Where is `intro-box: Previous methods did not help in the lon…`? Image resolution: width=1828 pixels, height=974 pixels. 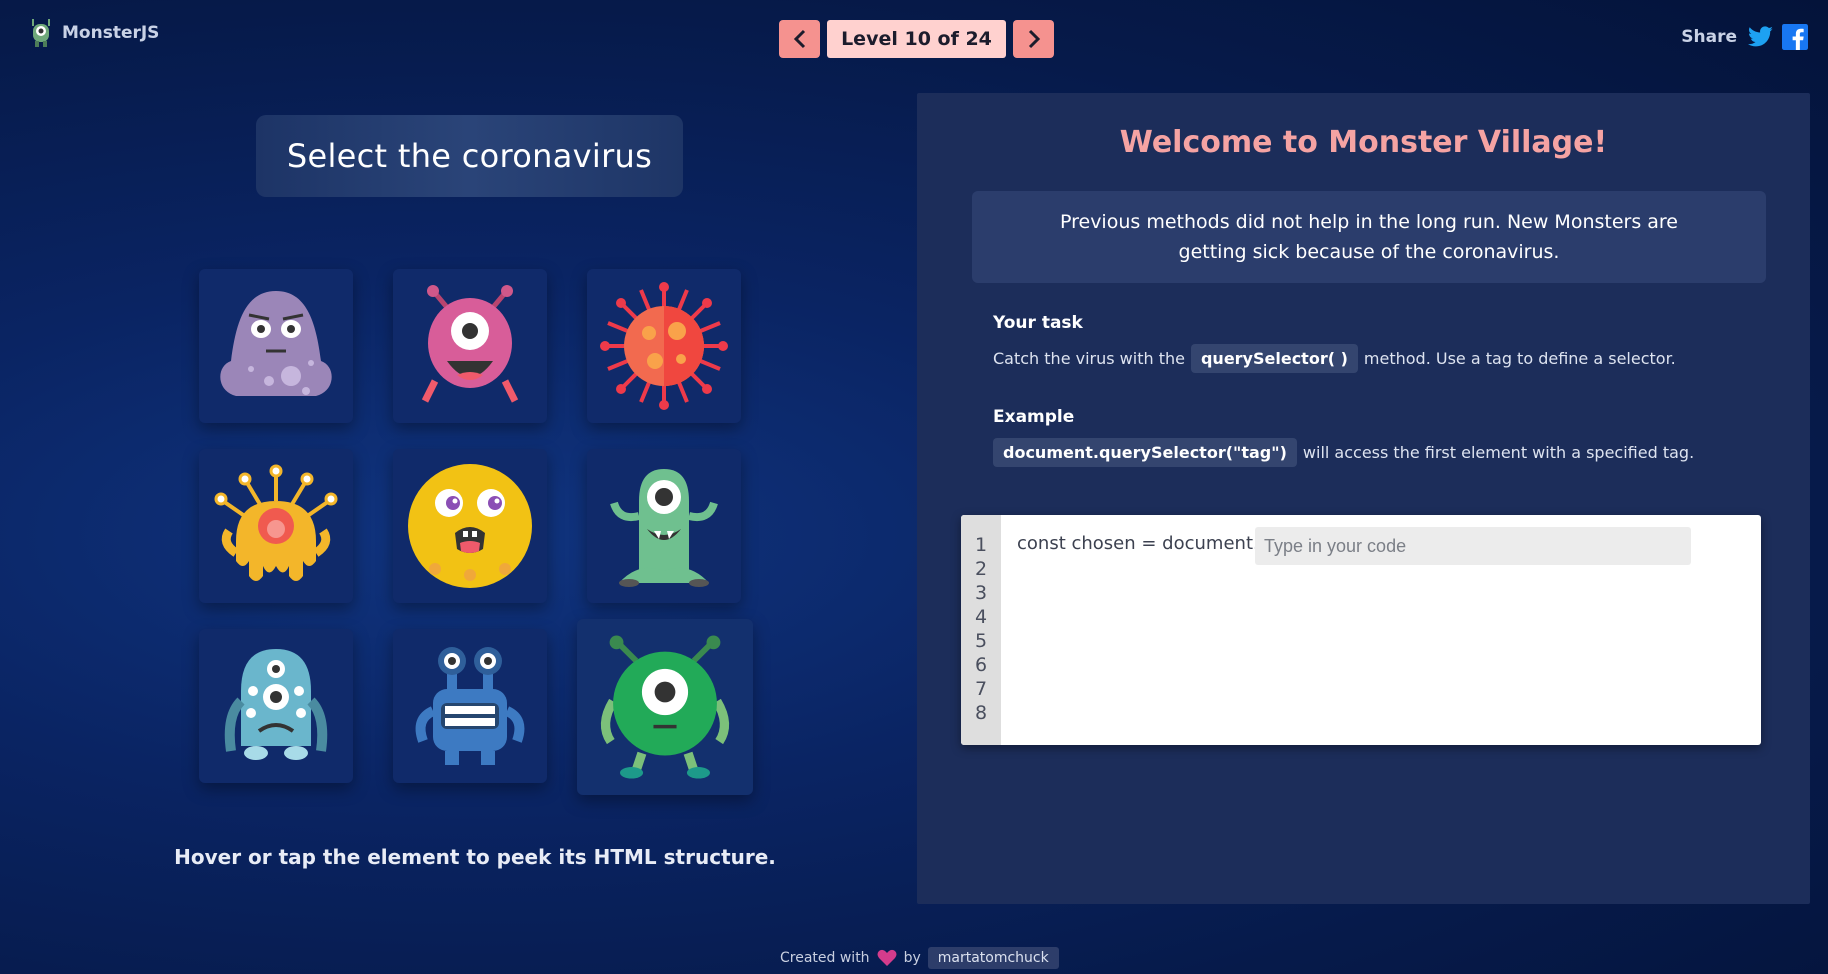 intro-box: Previous methods did not help in the lon… is located at coordinates (1369, 237).